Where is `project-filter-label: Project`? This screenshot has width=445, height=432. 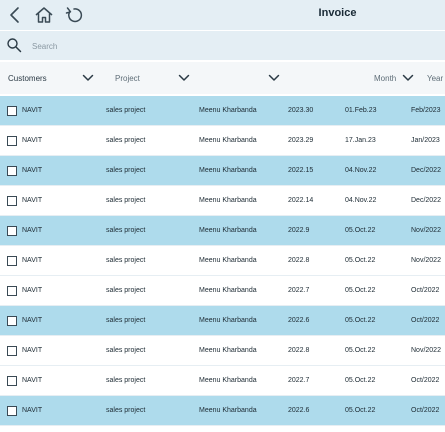 project-filter-label: Project is located at coordinates (127, 78).